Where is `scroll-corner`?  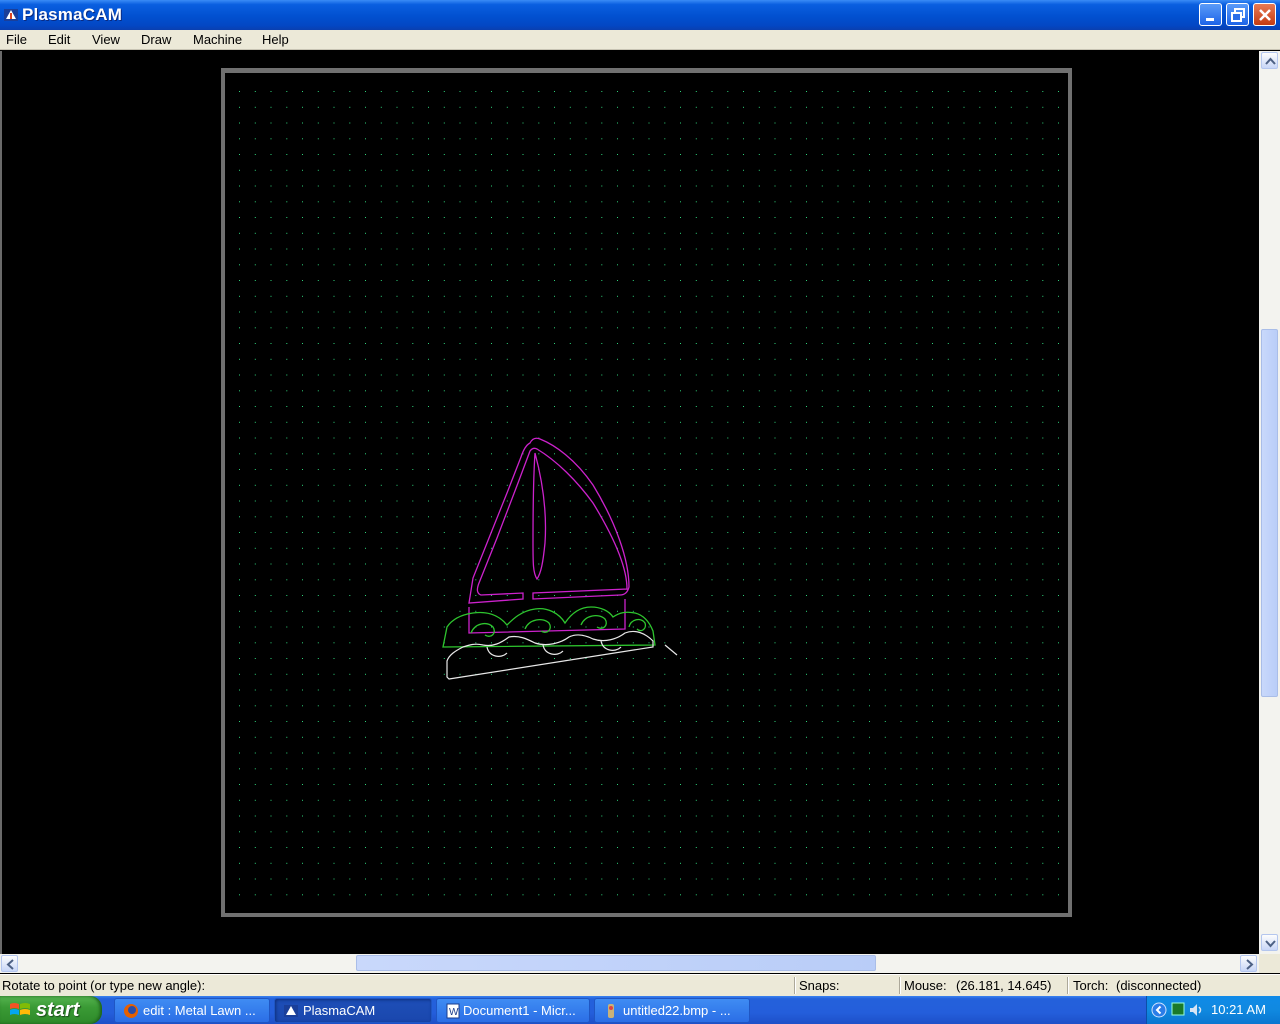
scroll-corner is located at coordinates (1269, 963).